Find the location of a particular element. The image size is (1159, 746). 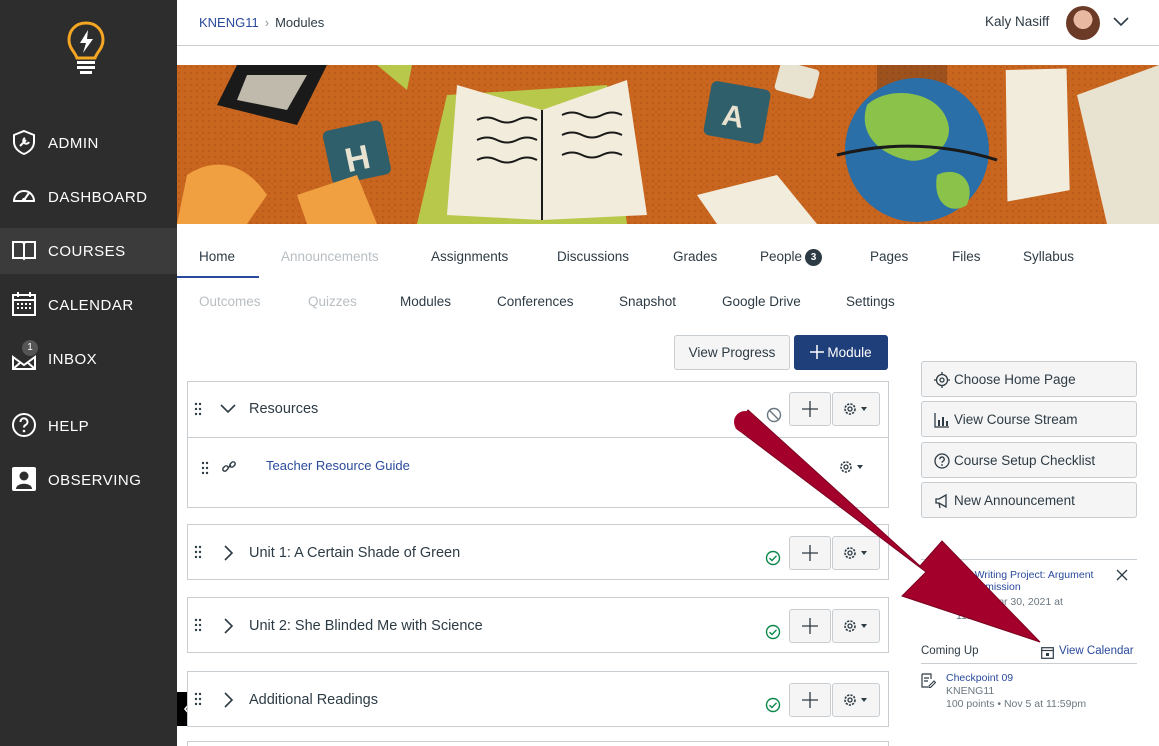

module-header: Unit 2: She Blinded Me with Science is located at coordinates (538, 625).